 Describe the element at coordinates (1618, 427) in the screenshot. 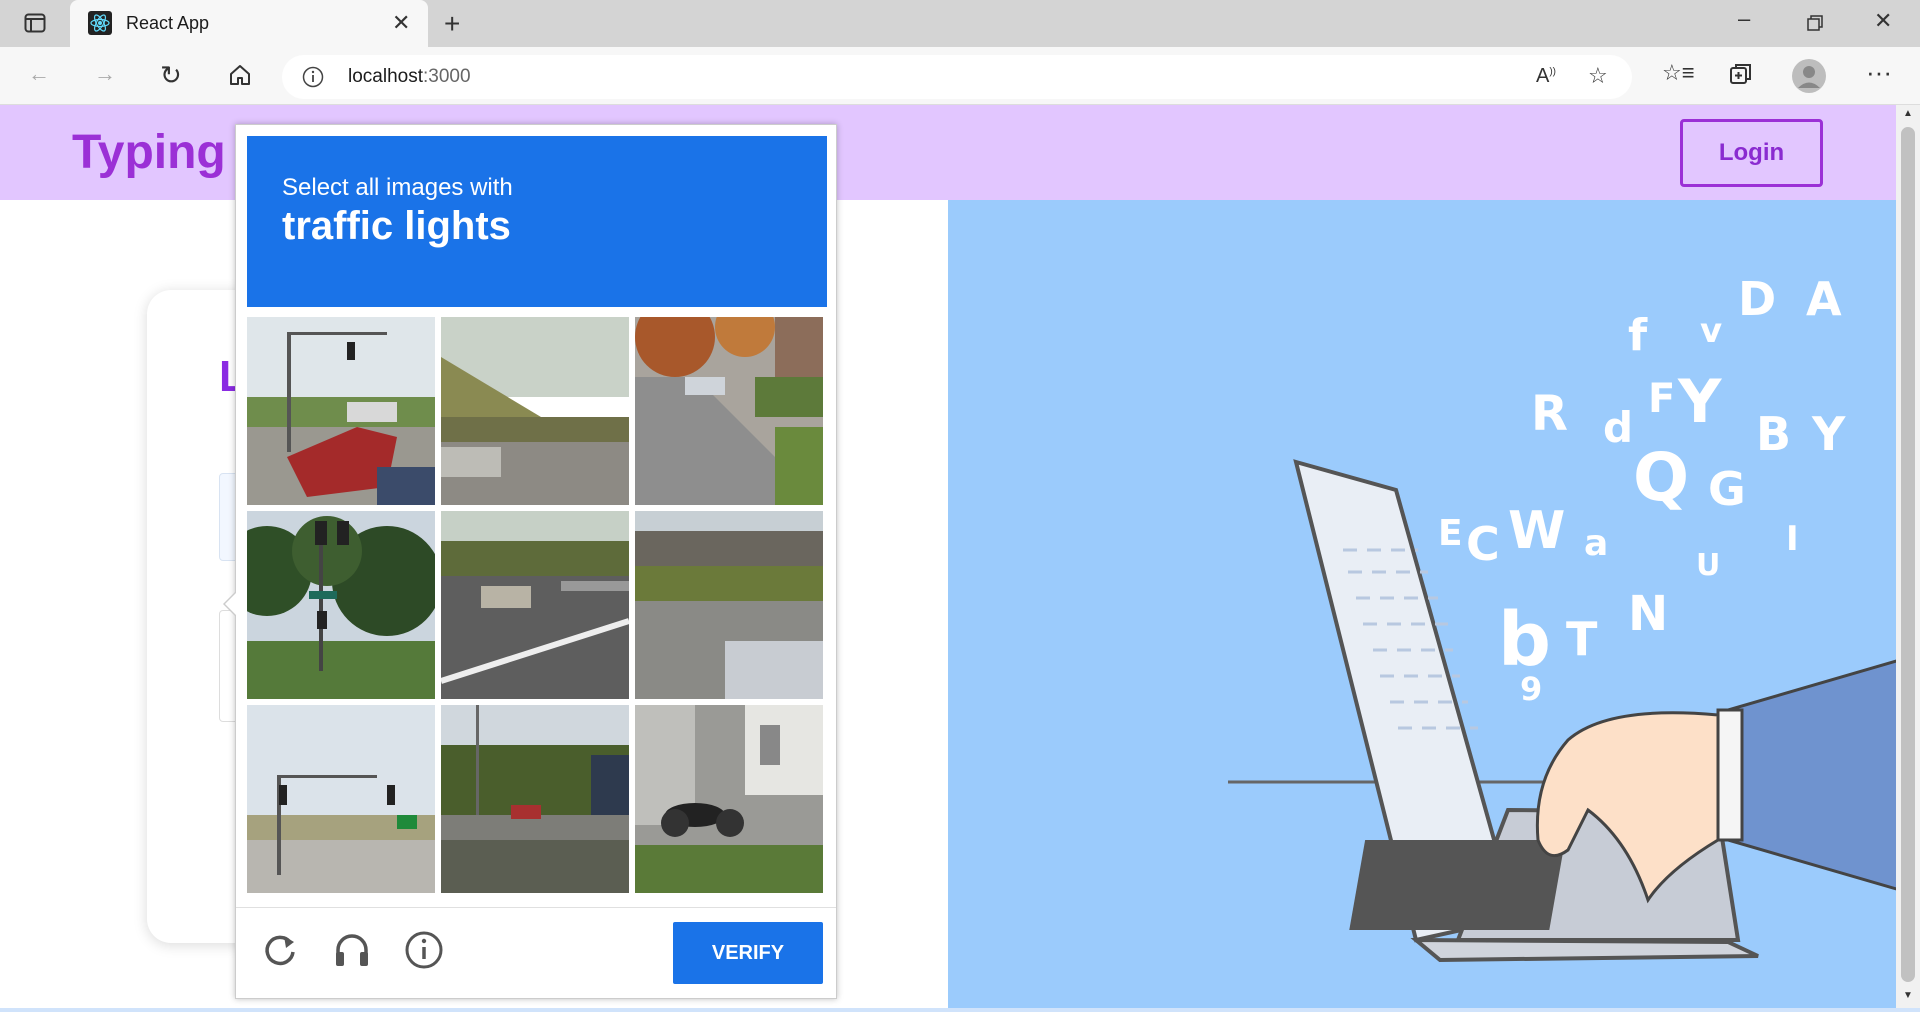

I see `svg-text: d` at that location.